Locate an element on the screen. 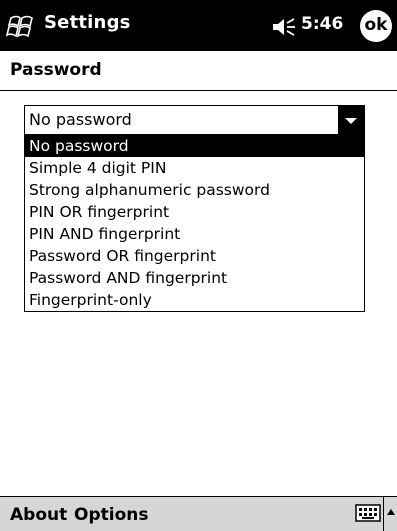 Image resolution: width=397 pixels, height=531 pixels. page-title: Password is located at coordinates (56, 70).